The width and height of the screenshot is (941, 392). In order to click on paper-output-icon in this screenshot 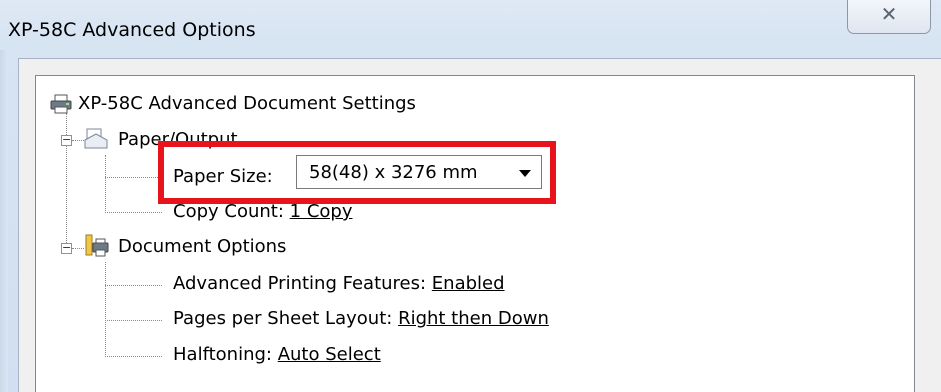, I will do `click(96, 138)`.